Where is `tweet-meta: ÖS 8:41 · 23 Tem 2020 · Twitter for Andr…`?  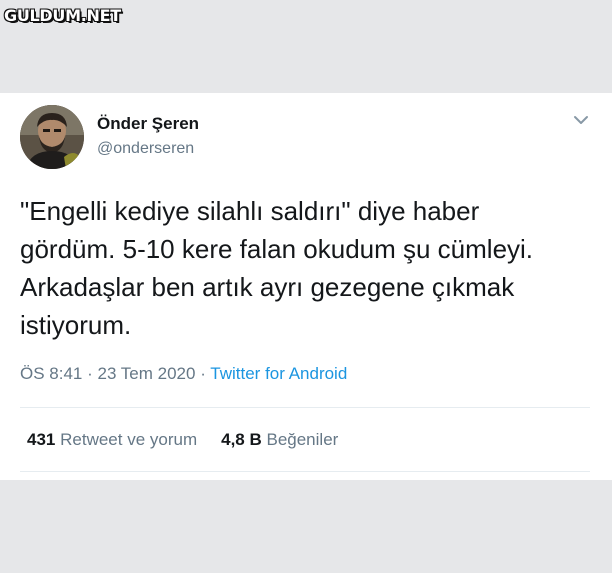 tweet-meta: ÖS 8:41 · 23 Tem 2020 · Twitter for Andr… is located at coordinates (183, 374).